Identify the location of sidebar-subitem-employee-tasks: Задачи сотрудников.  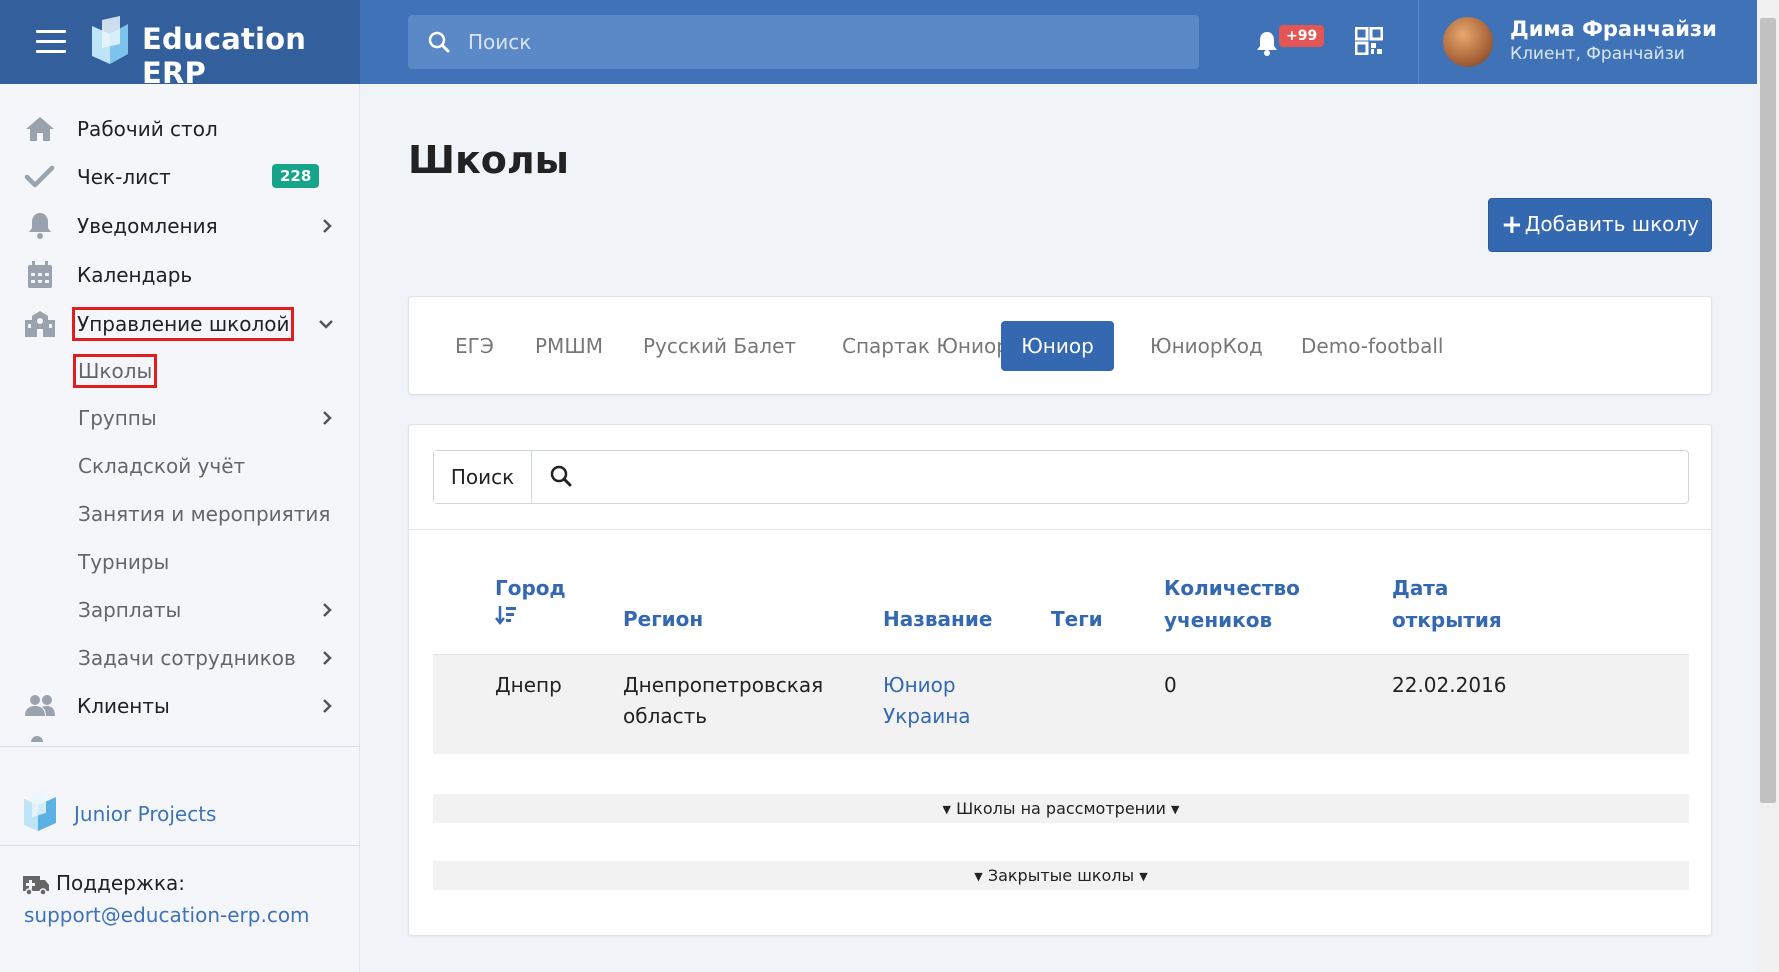
(180, 657).